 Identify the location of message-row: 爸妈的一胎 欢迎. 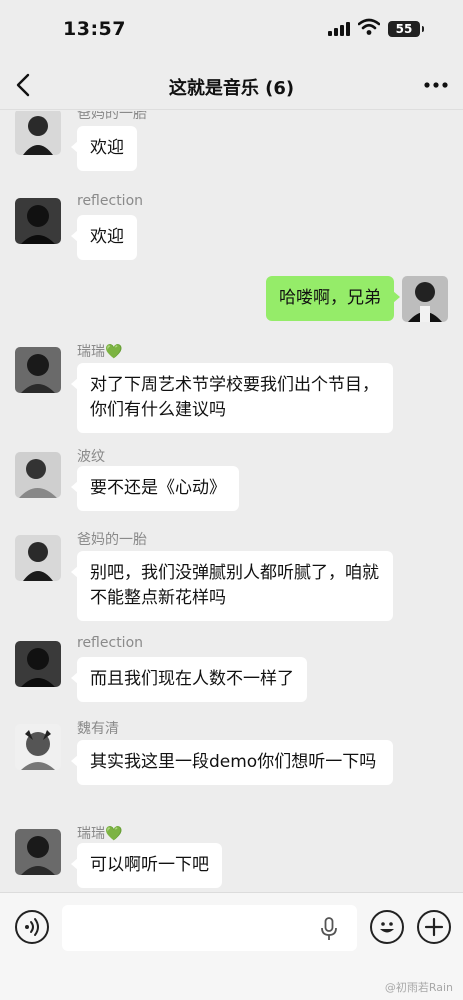
(231, 147).